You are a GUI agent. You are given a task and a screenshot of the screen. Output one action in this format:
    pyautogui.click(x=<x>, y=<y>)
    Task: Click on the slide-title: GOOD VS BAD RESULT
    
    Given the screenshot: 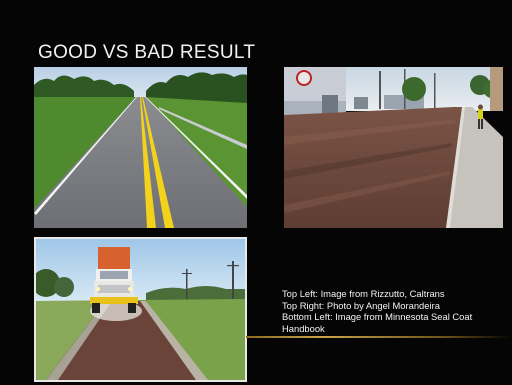 What is the action you would take?
    pyautogui.click(x=147, y=52)
    